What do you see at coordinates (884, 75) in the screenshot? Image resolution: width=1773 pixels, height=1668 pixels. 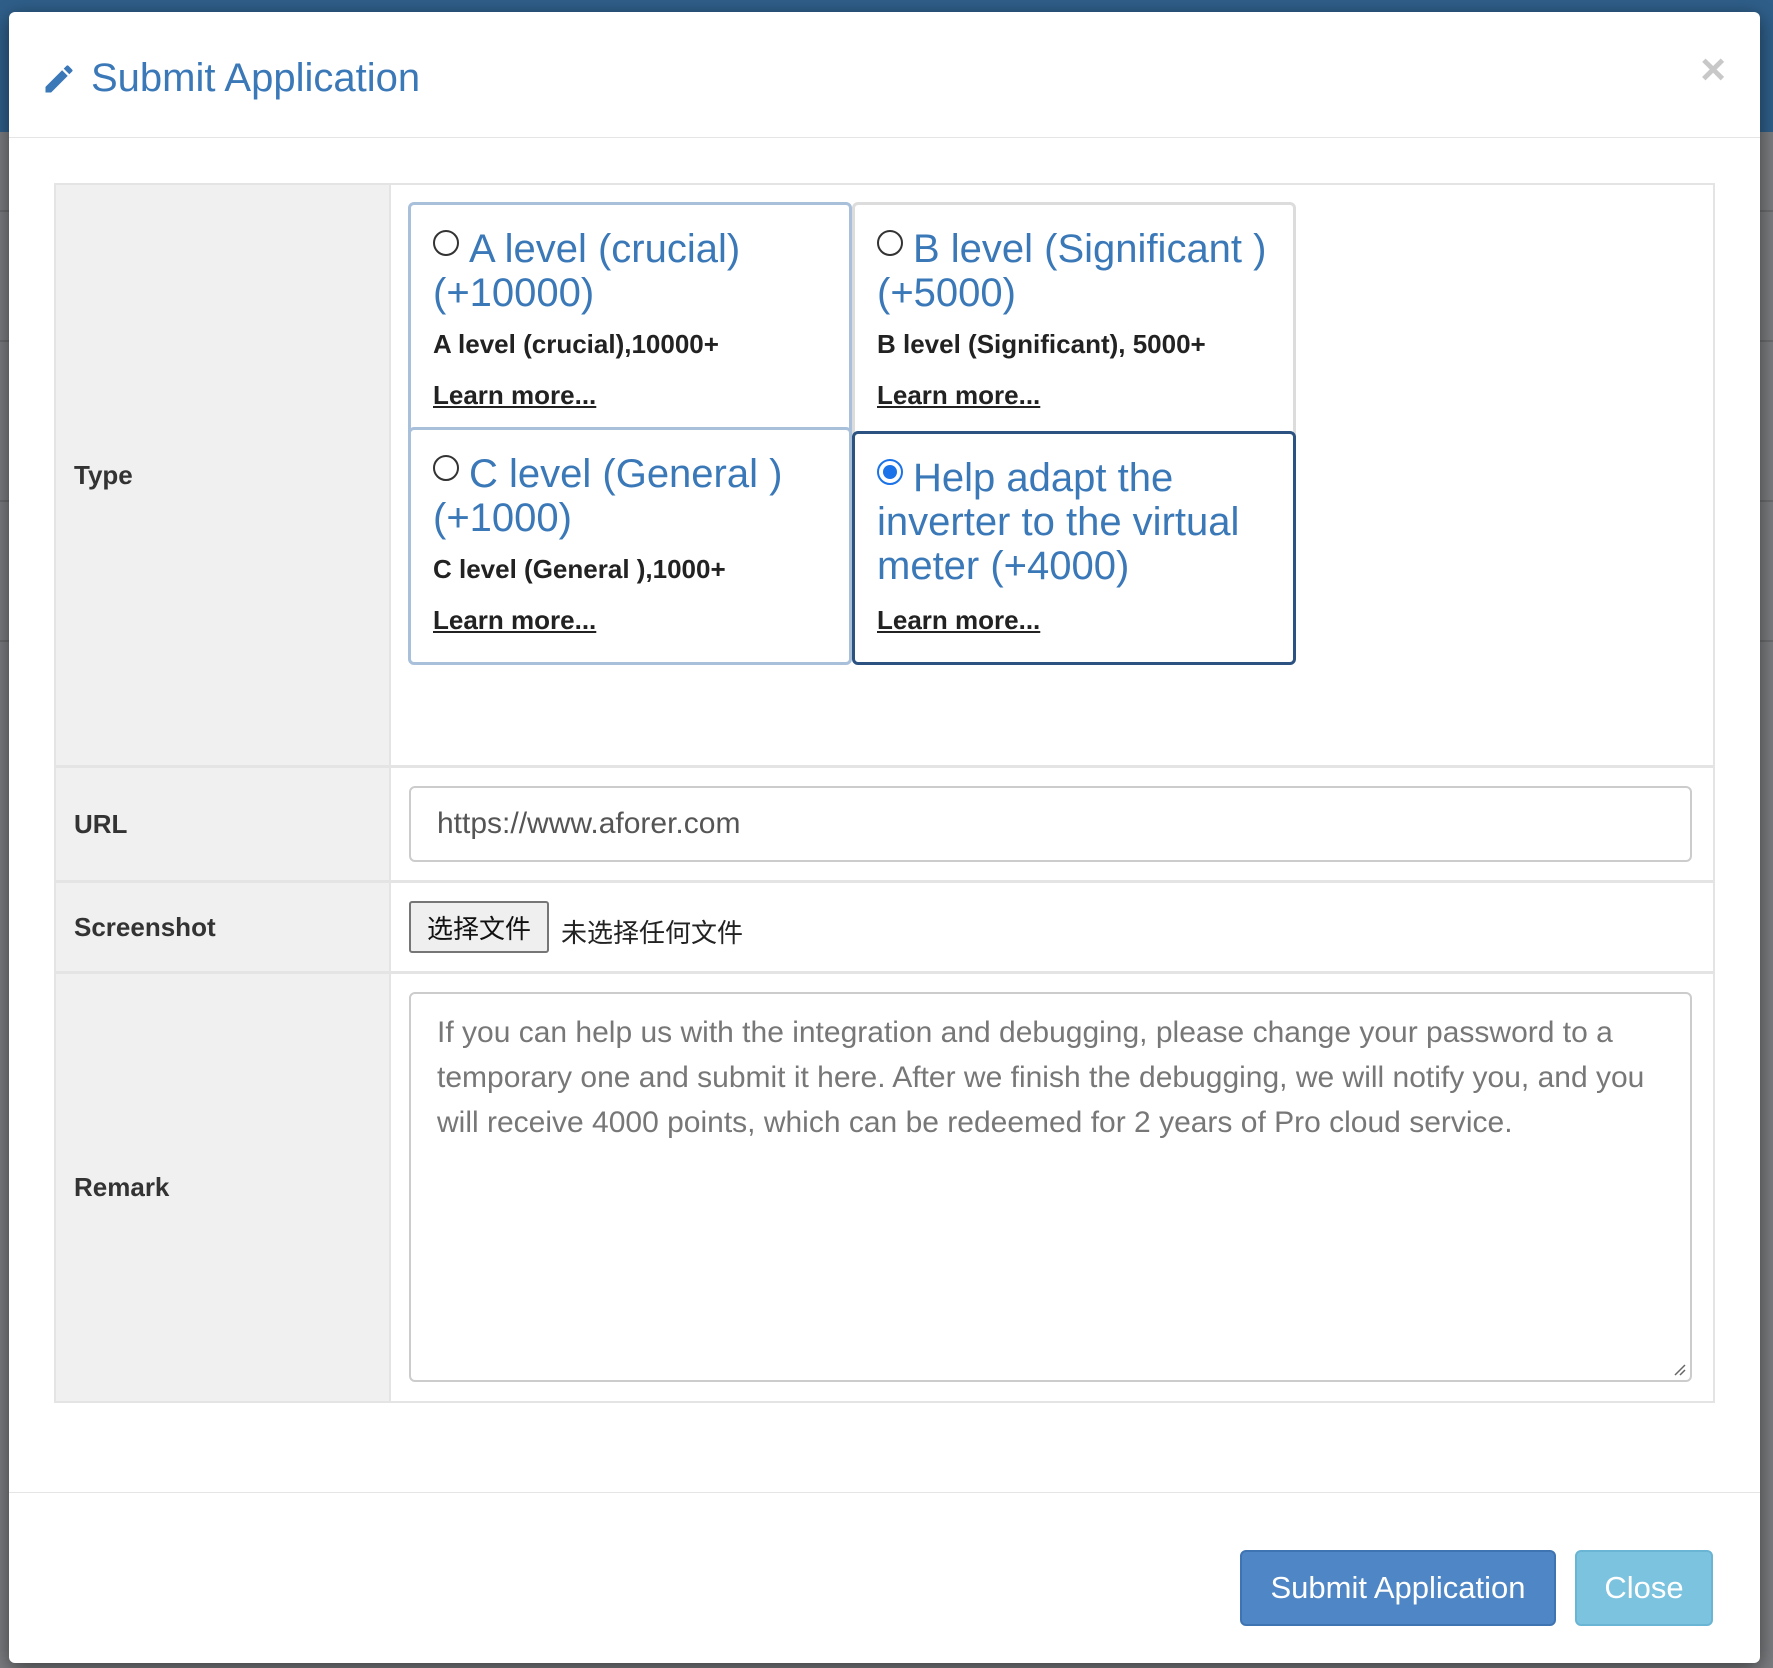 I see `modal-header: Submit Application ×` at bounding box center [884, 75].